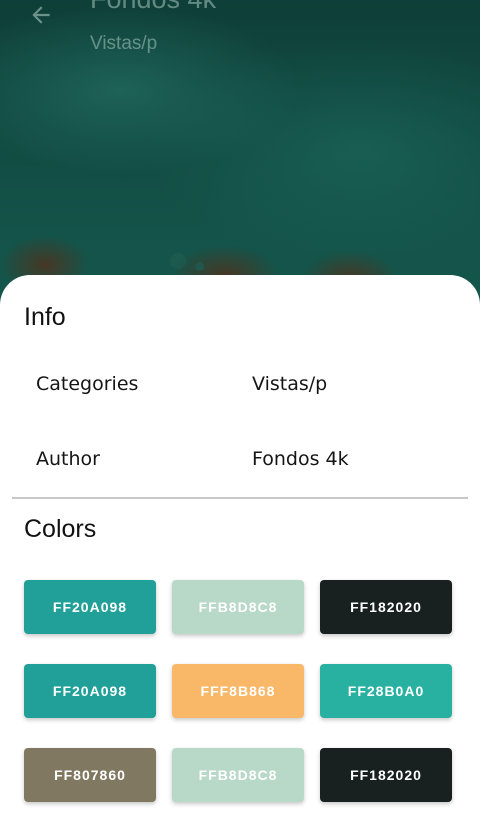  Describe the element at coordinates (45, 317) in the screenshot. I see `info-heading: Info` at that location.